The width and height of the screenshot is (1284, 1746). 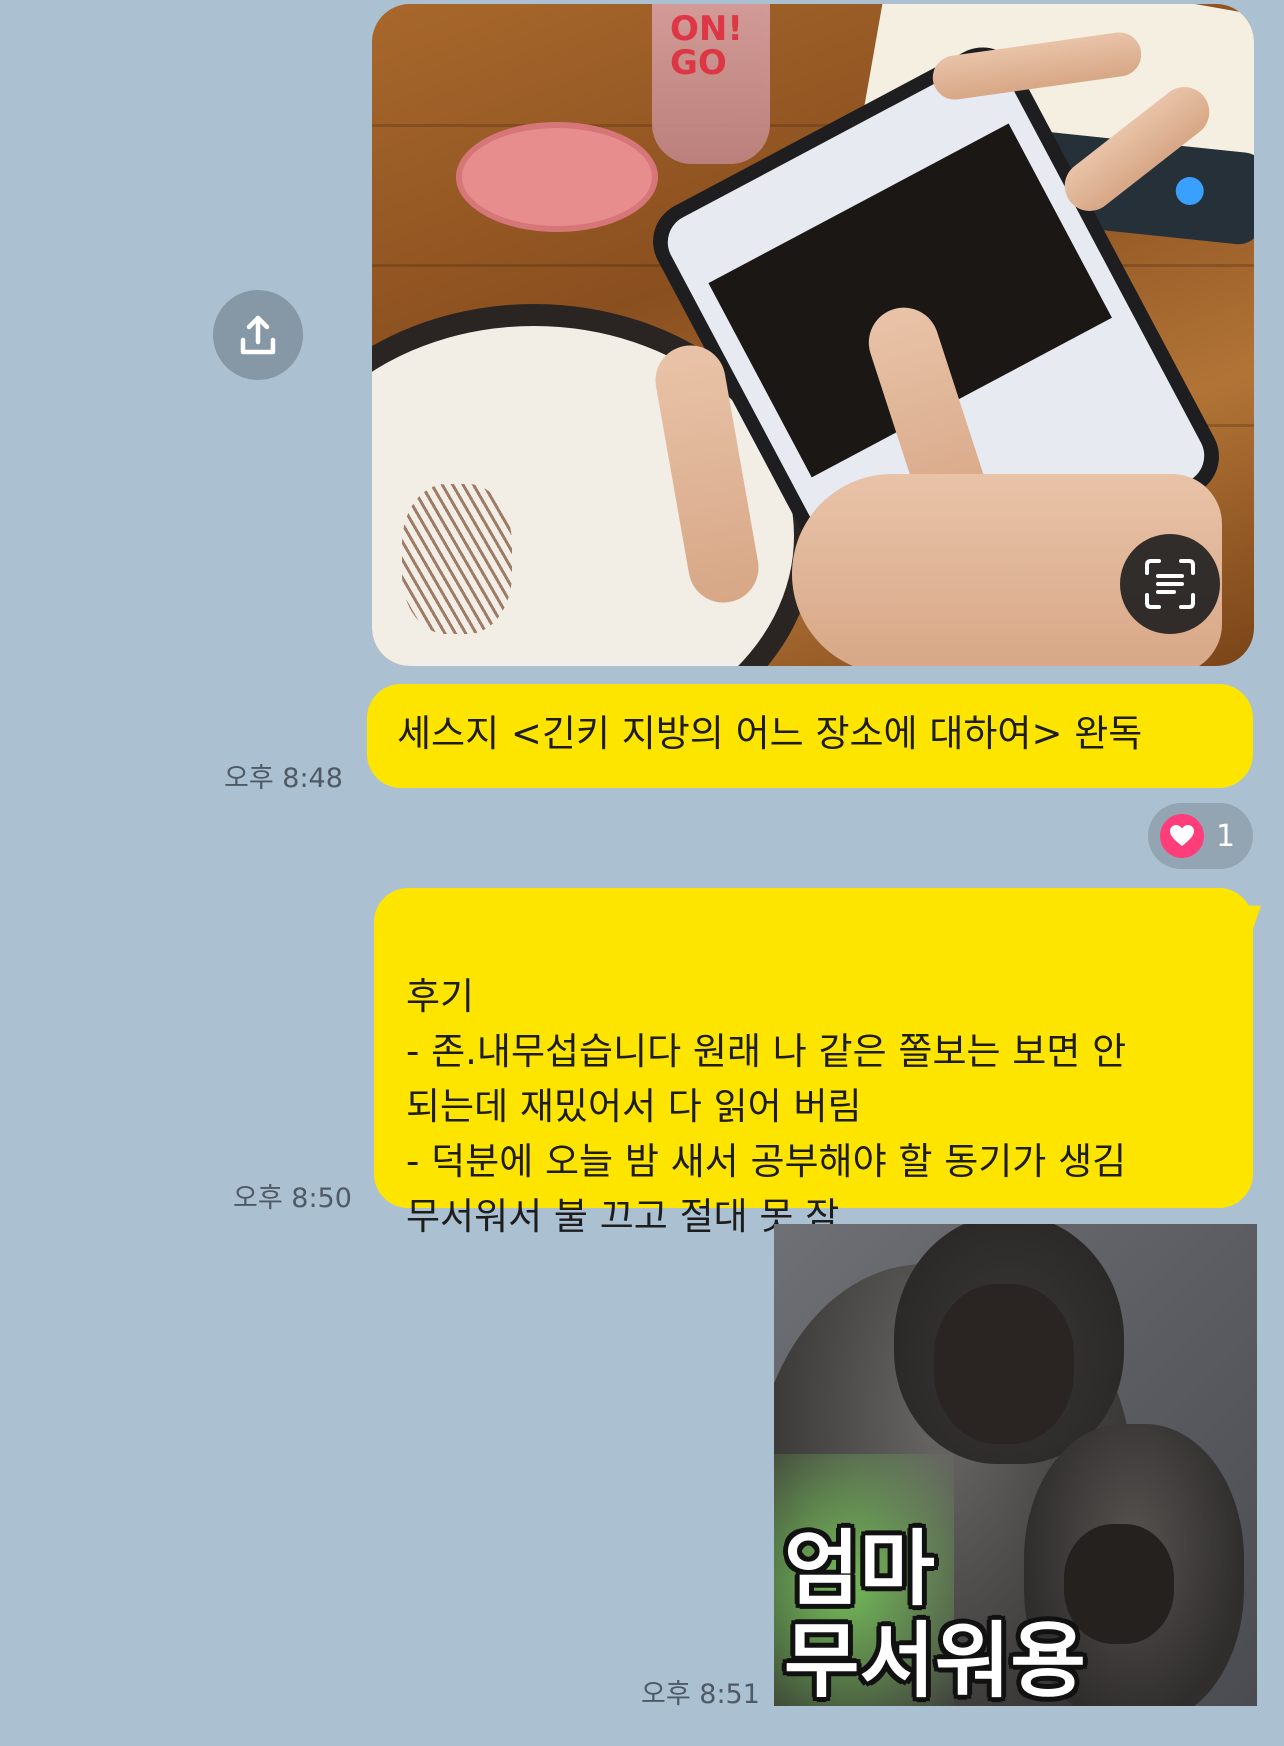 What do you see at coordinates (1004, 1364) in the screenshot?
I see `adult-gorilla-face` at bounding box center [1004, 1364].